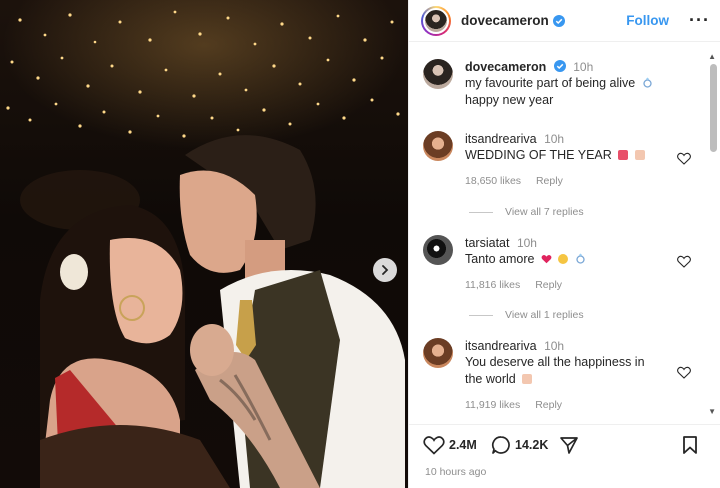  I want to click on follow-button: Follow, so click(647, 20).